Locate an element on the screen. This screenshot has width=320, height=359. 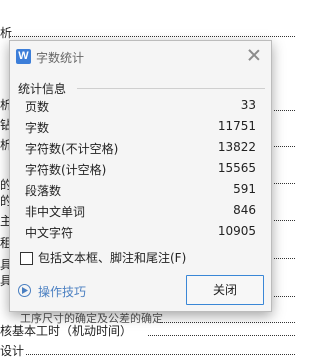
play-circle-icon is located at coordinates (24, 290).